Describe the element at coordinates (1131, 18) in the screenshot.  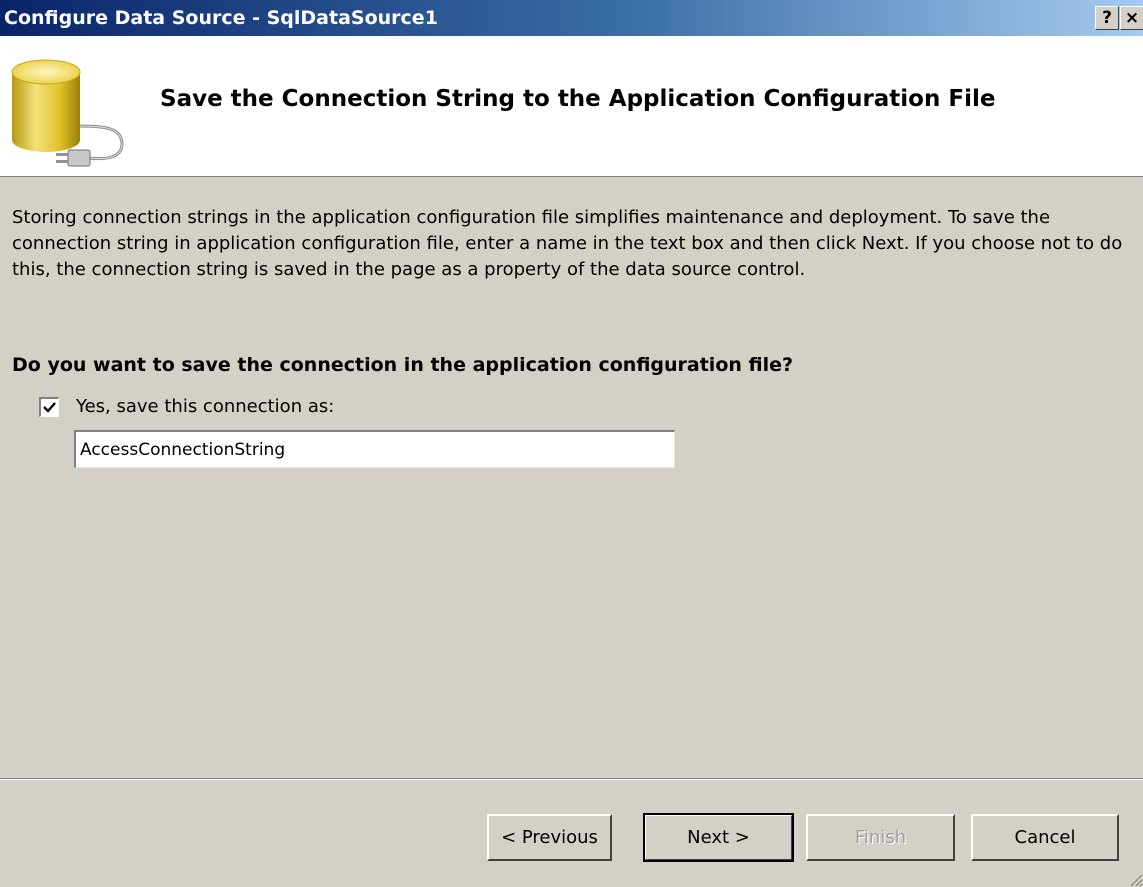
I see `close-button: ×` at that location.